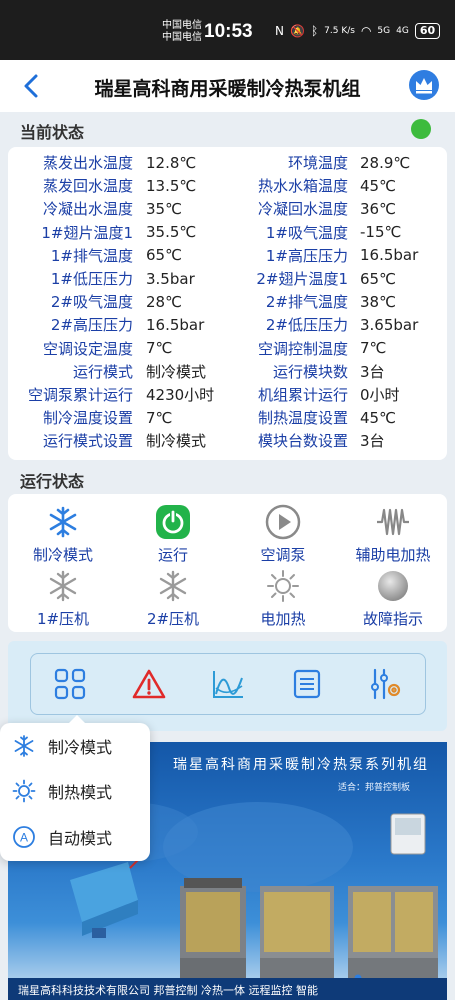  What do you see at coordinates (77, 791) in the screenshot?
I see `menu-item-heating-mode: 制热模式` at bounding box center [77, 791].